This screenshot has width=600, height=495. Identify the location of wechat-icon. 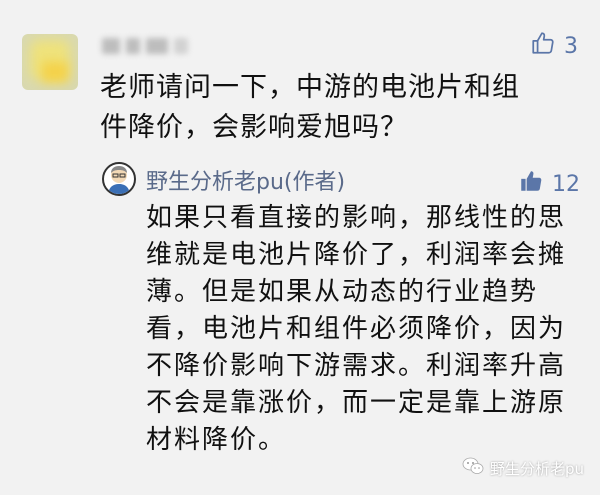
(473, 468).